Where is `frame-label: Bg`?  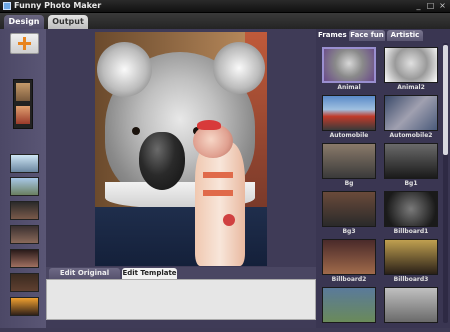 frame-label: Bg is located at coordinates (349, 183).